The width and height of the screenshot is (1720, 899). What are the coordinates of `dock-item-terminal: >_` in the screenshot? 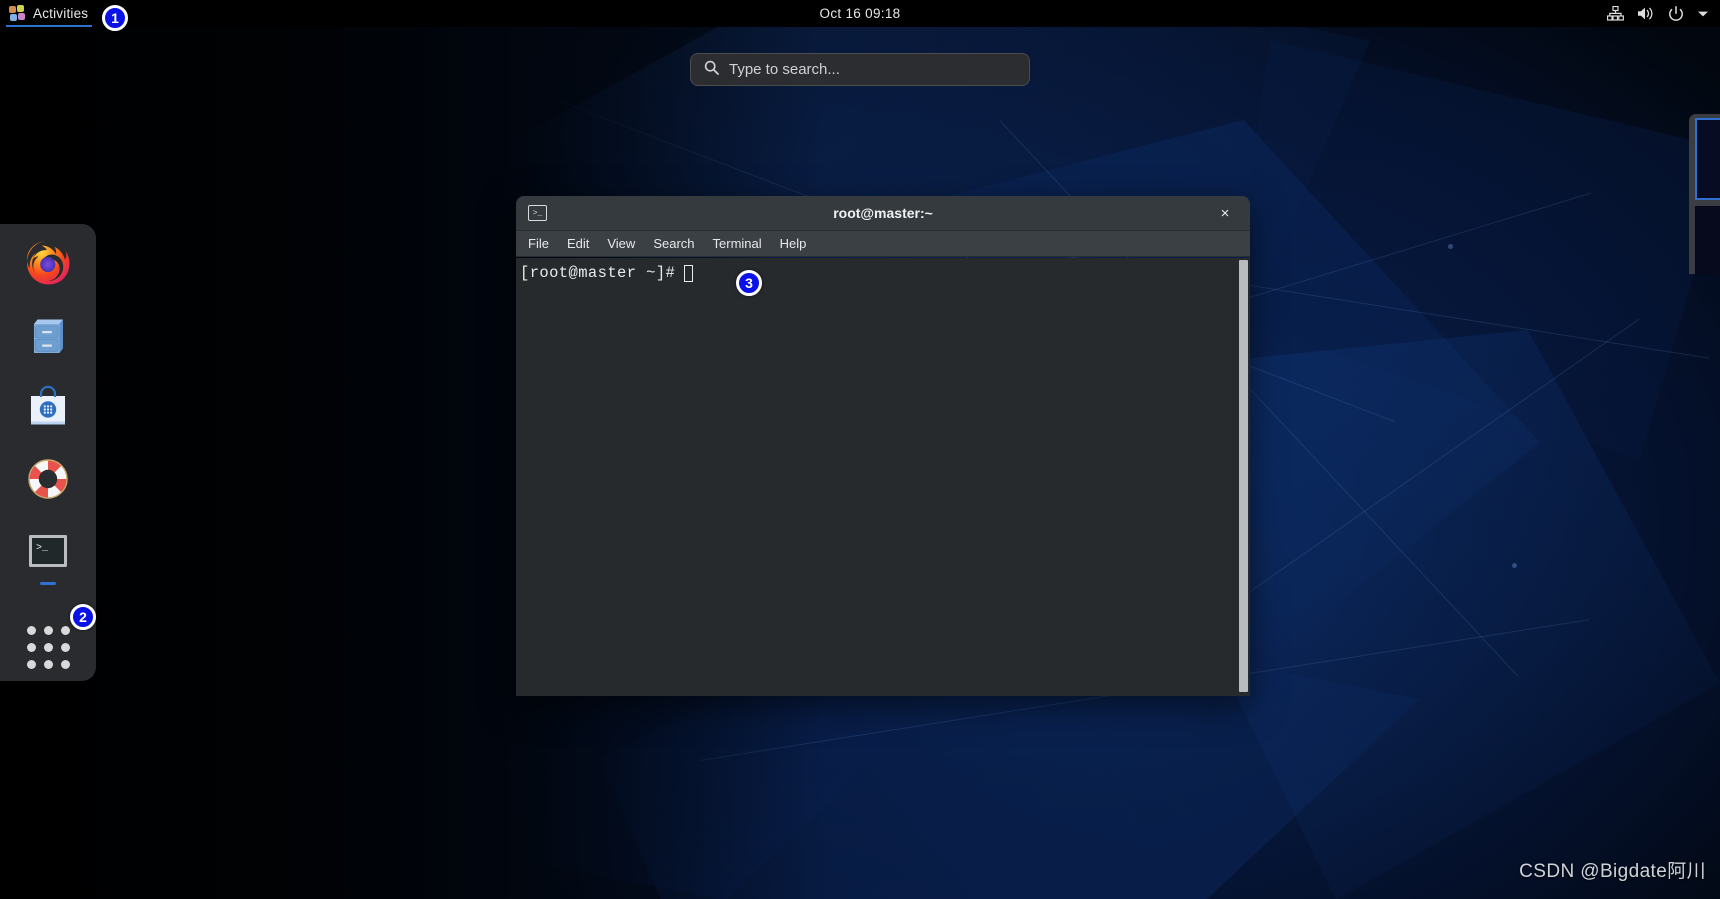 It's located at (48, 555).